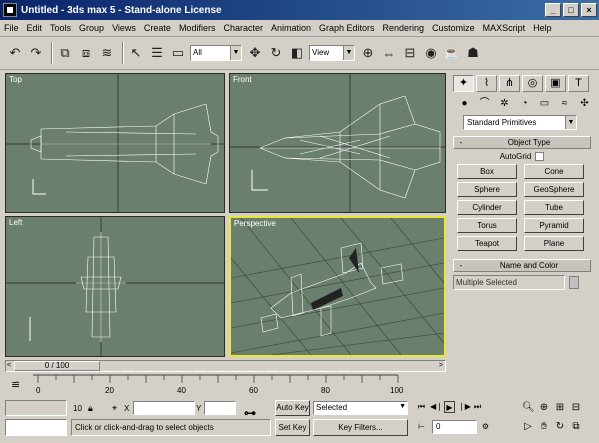 This screenshot has height=443, width=599. Describe the element at coordinates (484, 103) in the screenshot. I see `shapes-icon: ⌒` at that location.